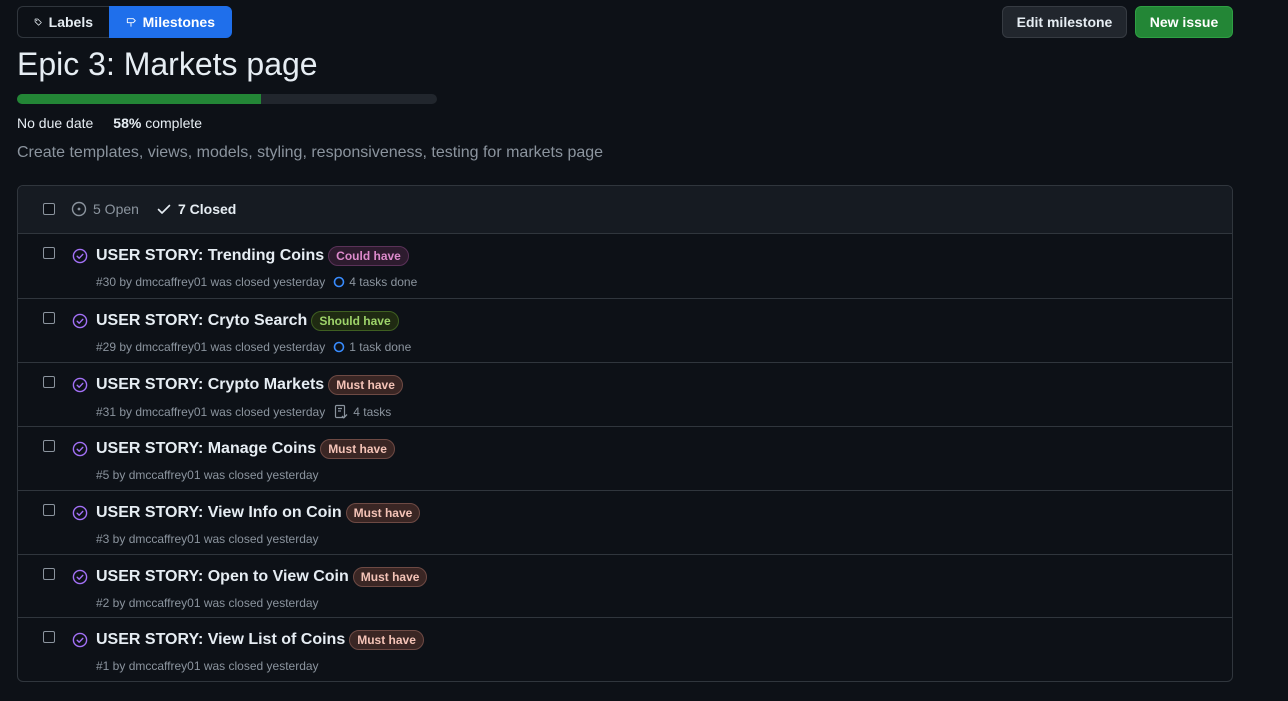  What do you see at coordinates (222, 577) in the screenshot?
I see `issue-title-link: USER STORY: Open to View Coin` at bounding box center [222, 577].